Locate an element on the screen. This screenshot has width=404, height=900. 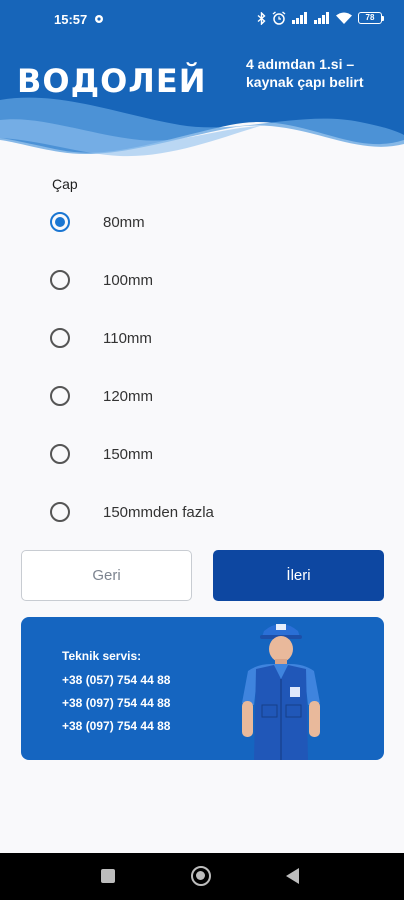
option-label: 120mm is located at coordinates (128, 396).